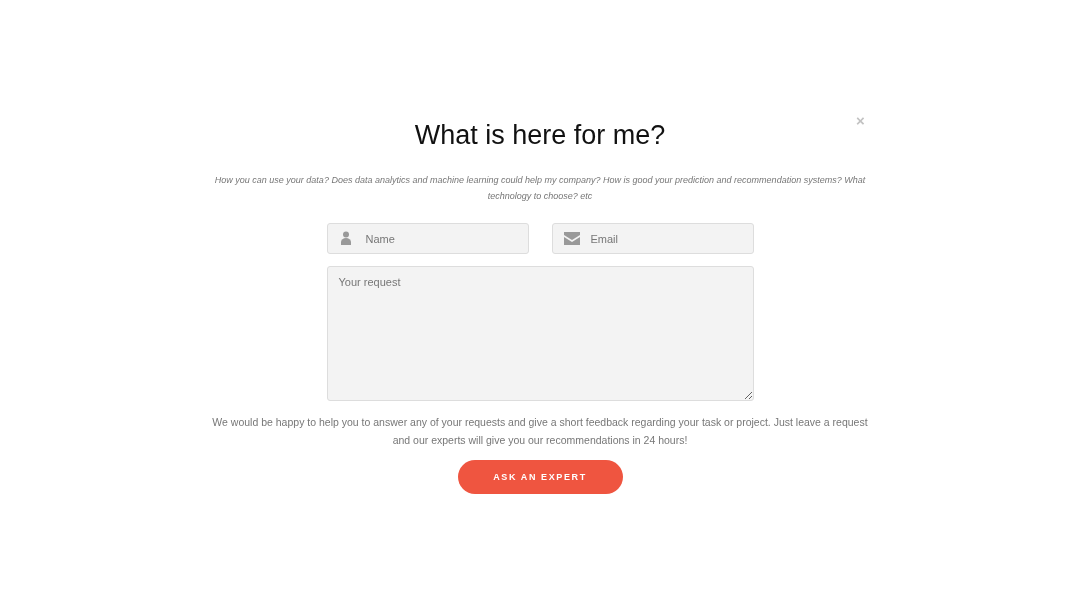  I want to click on person-icon, so click(345, 238).